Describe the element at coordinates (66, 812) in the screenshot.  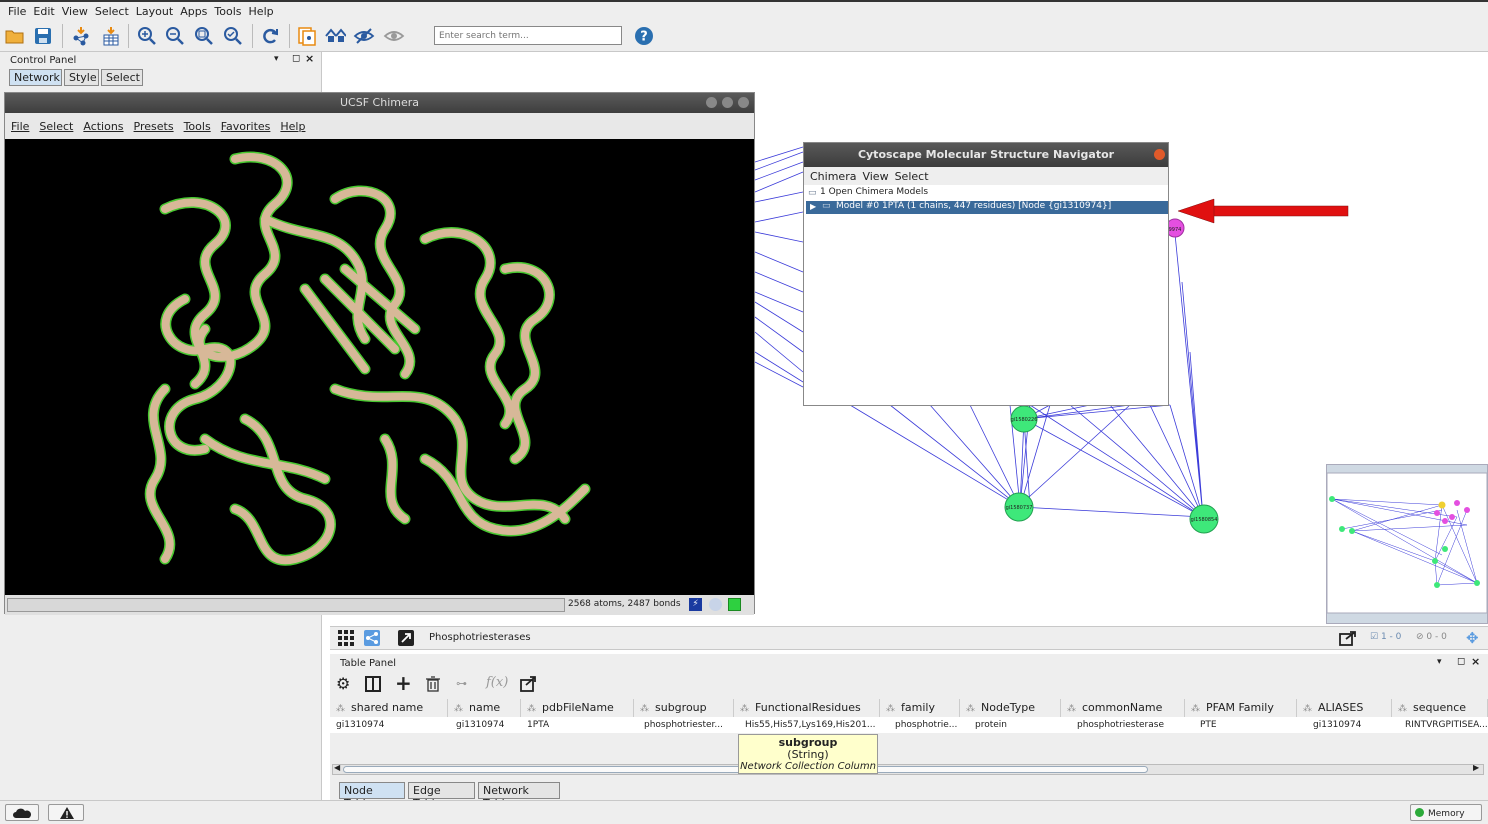
I see `warning-button` at that location.